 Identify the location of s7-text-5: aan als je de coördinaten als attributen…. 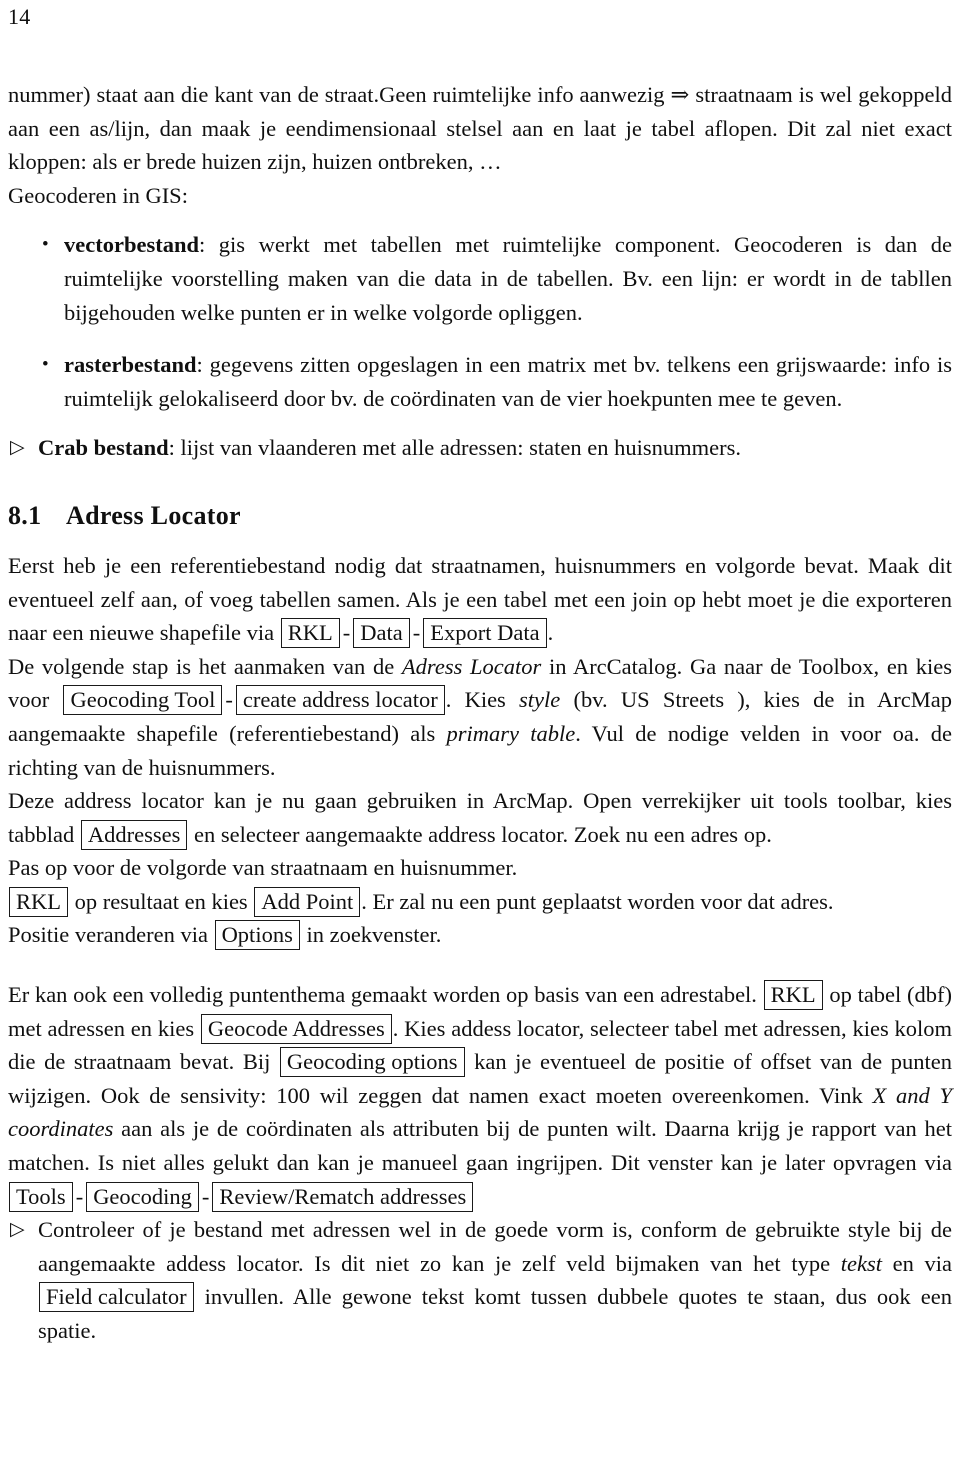
(480, 1146).